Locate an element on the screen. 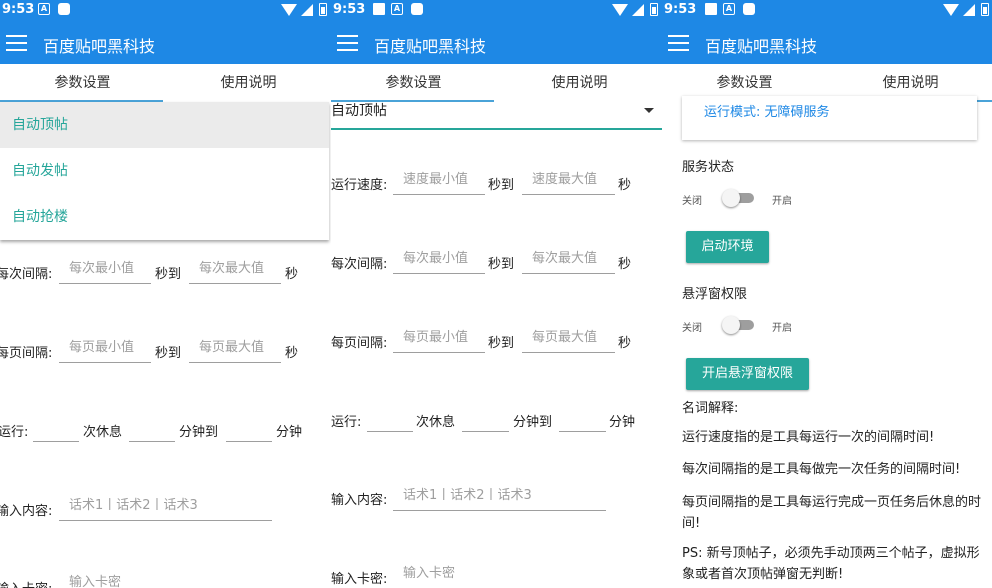 This screenshot has height=588, width=992. service-off-label: 关闭 is located at coordinates (692, 201).